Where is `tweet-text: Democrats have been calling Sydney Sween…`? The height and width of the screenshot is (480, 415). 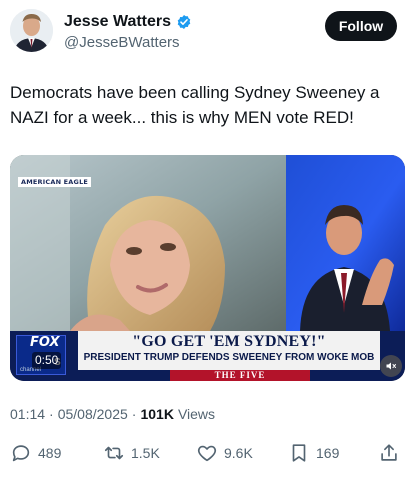 tweet-text: Democrats have been calling Sydney Sween… is located at coordinates (195, 105).